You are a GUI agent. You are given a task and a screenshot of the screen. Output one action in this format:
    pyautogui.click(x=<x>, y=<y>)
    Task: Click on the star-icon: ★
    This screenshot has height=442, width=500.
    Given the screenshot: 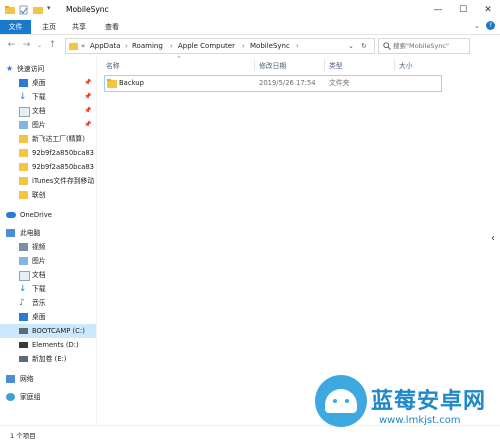 What is the action you would take?
    pyautogui.click(x=10, y=68)
    